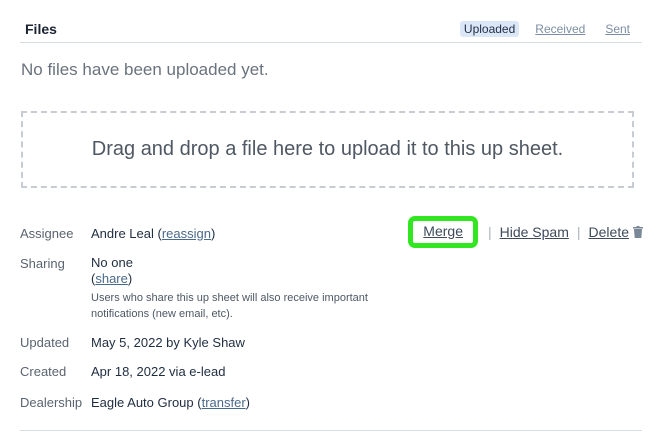  What do you see at coordinates (42, 263) in the screenshot?
I see `sharing-label: Sharing` at bounding box center [42, 263].